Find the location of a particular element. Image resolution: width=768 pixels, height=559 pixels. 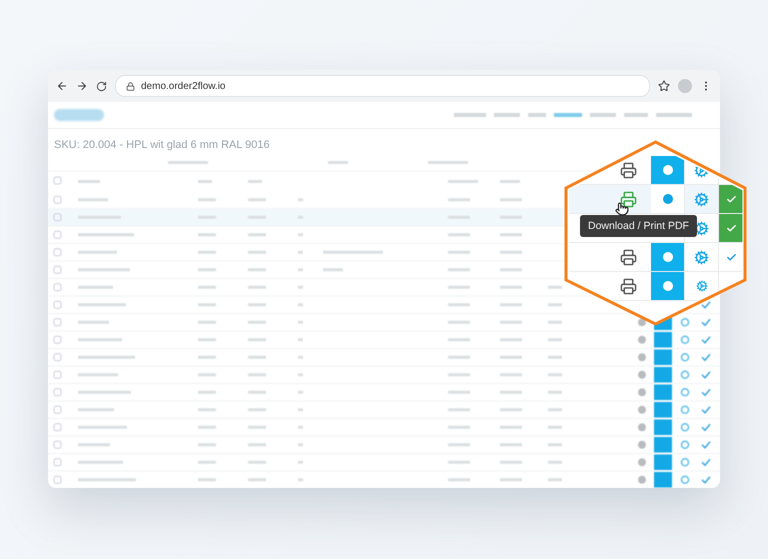

forward-icon is located at coordinates (82, 86).